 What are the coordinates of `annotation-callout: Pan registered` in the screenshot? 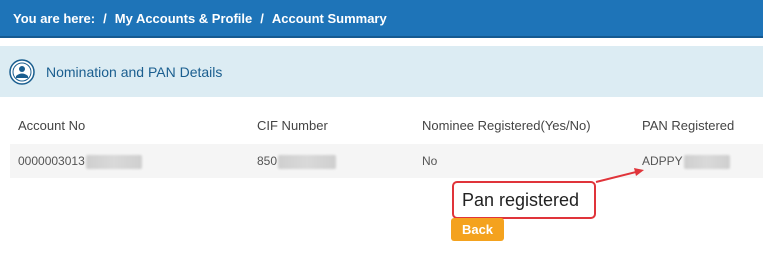 It's located at (524, 200).